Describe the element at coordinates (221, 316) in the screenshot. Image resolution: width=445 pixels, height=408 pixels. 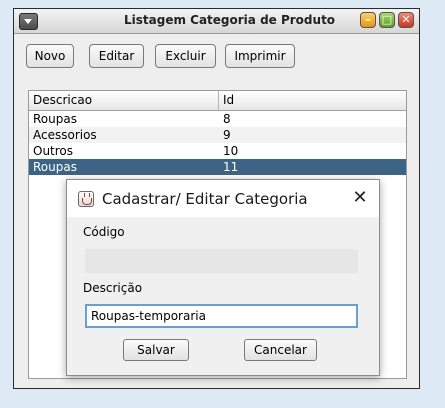
I see `descricao-field` at that location.